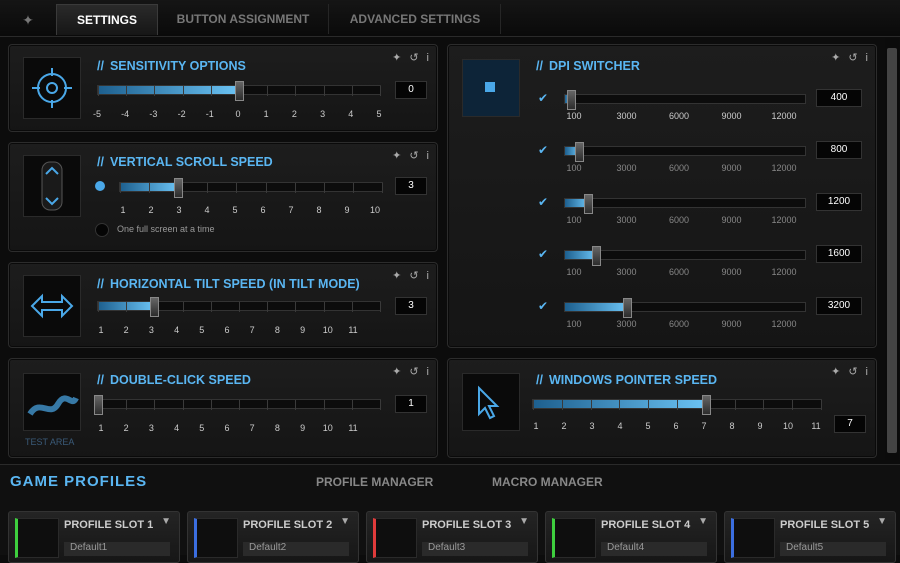 This screenshot has height=563, width=900. What do you see at coordinates (810, 537) in the screenshot?
I see `profile-slot: PROFILE SLOT 5 ▼ Default5` at bounding box center [810, 537].